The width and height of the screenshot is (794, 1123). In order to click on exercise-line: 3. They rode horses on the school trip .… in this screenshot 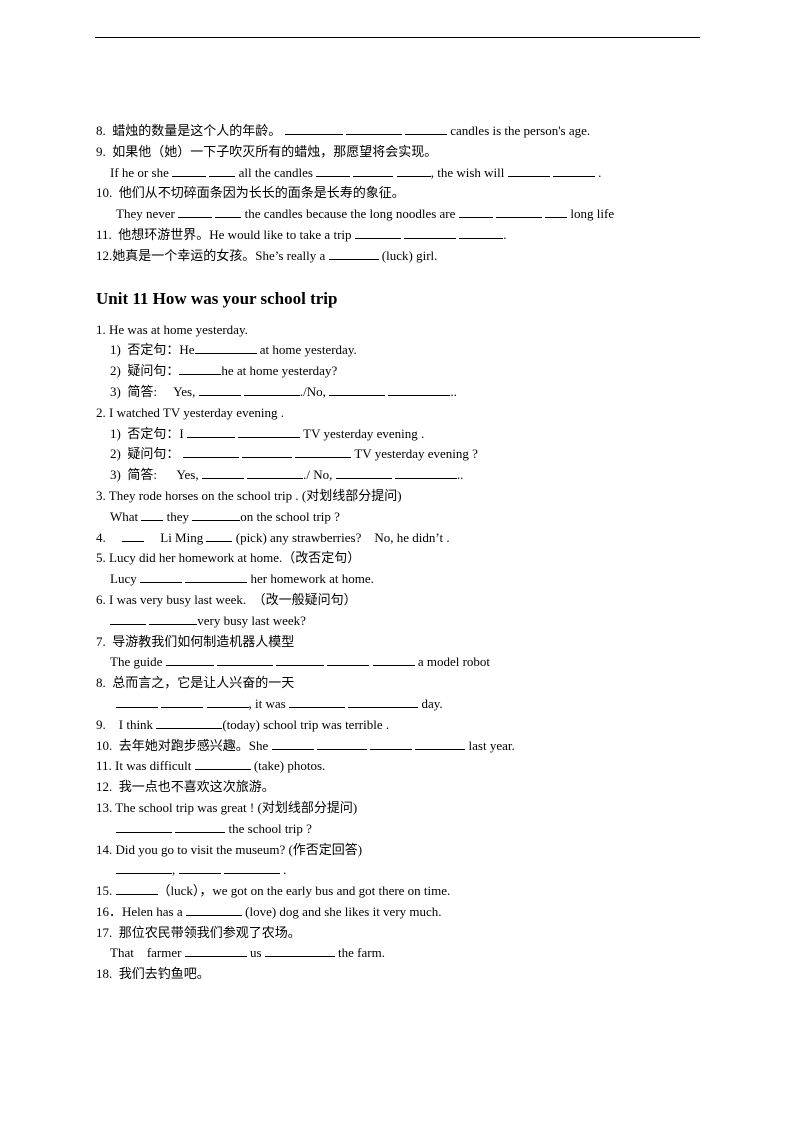, I will do `click(401, 496)`.